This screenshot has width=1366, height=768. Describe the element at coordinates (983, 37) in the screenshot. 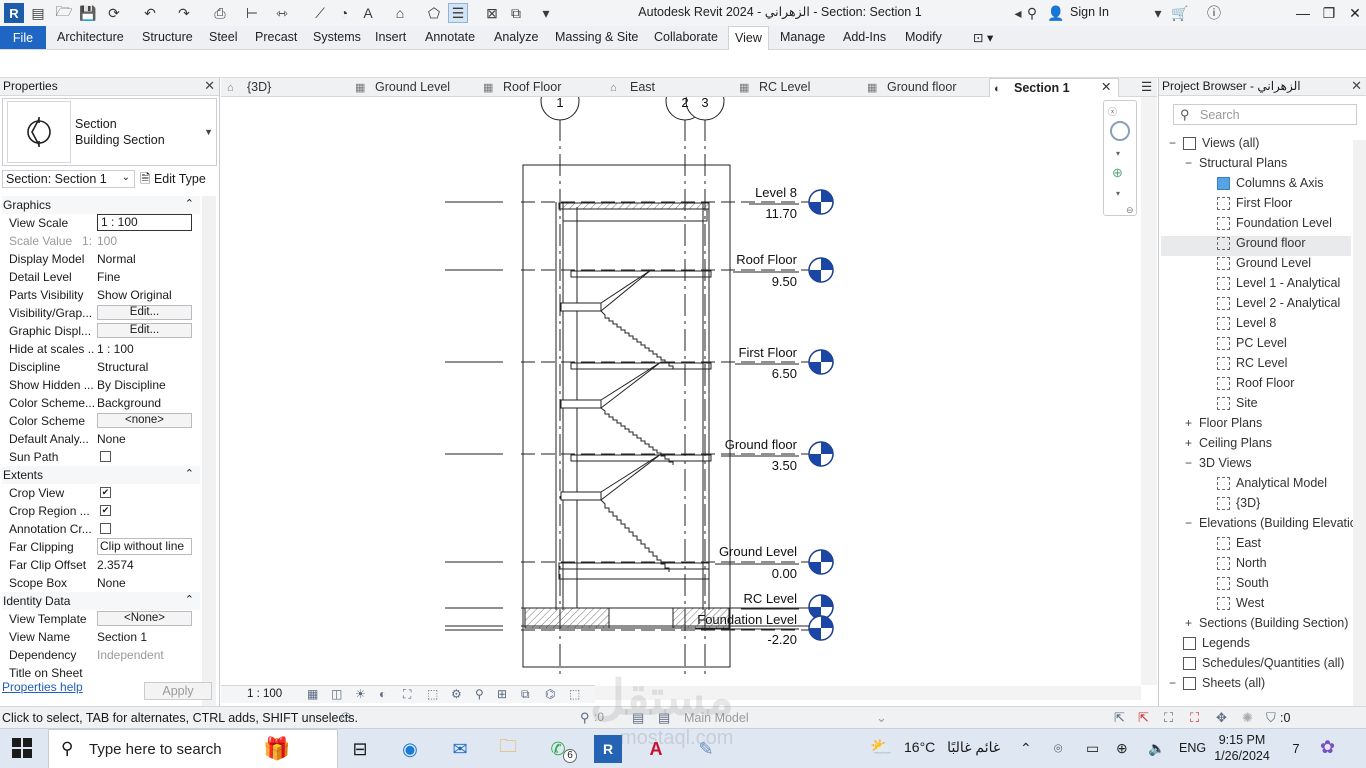

I see `ribbon-display-toggle-icon: ⊡ ▾` at that location.